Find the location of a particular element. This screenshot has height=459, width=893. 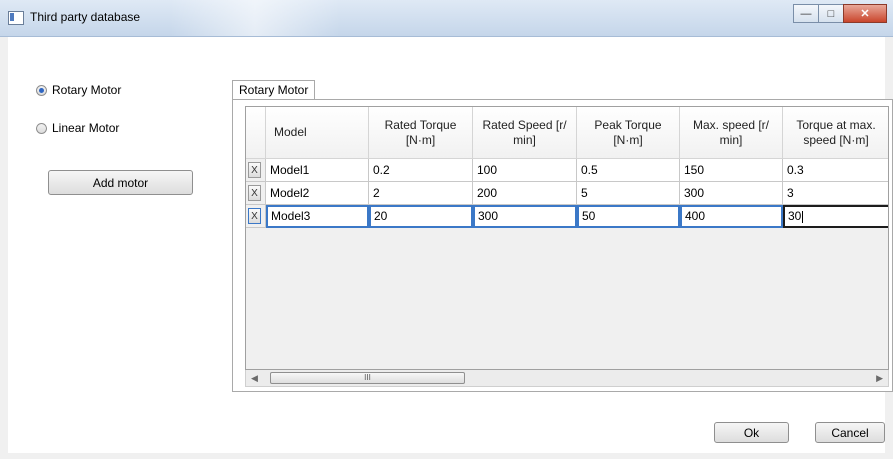

table-cell: 100 is located at coordinates (525, 170).